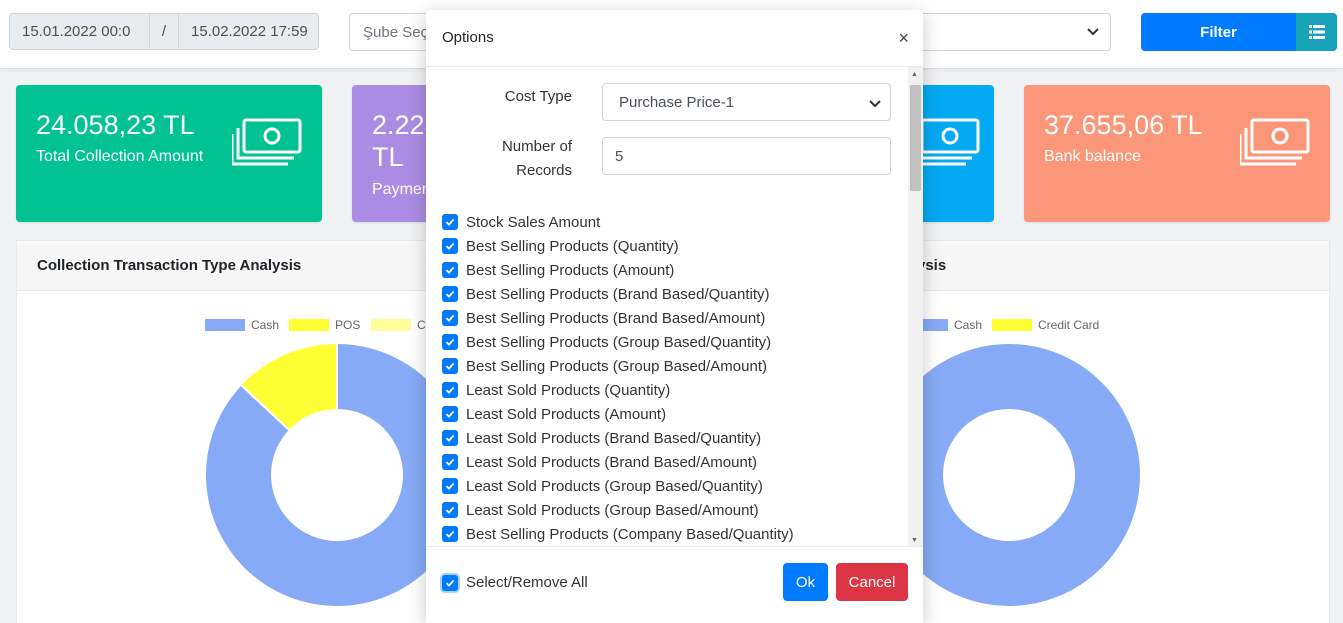  What do you see at coordinates (1123, 125) in the screenshot?
I see `stat-card-value: 37.655,06 TL` at bounding box center [1123, 125].